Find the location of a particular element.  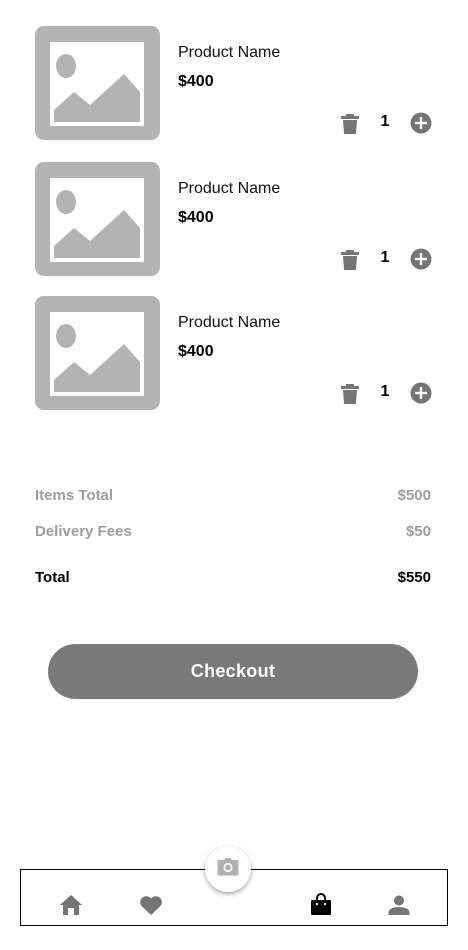

total-value: $550 is located at coordinates (414, 577).